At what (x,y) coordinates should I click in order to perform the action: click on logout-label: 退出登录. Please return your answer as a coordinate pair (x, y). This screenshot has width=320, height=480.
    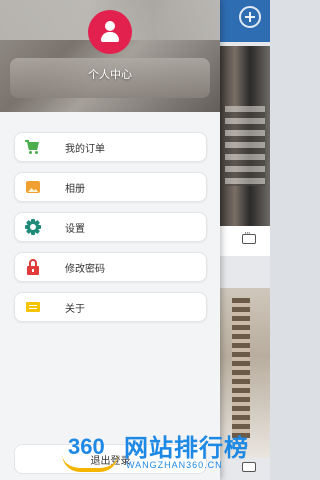
    Looking at the image, I should click on (110, 461).